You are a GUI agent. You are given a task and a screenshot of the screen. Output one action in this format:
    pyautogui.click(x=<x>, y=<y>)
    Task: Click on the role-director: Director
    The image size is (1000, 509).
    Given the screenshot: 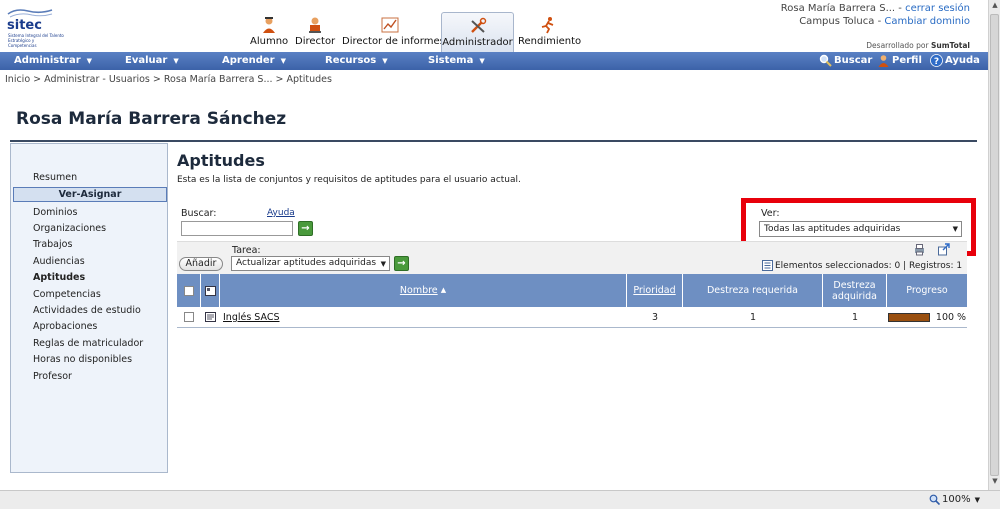 What is the action you would take?
    pyautogui.click(x=315, y=32)
    